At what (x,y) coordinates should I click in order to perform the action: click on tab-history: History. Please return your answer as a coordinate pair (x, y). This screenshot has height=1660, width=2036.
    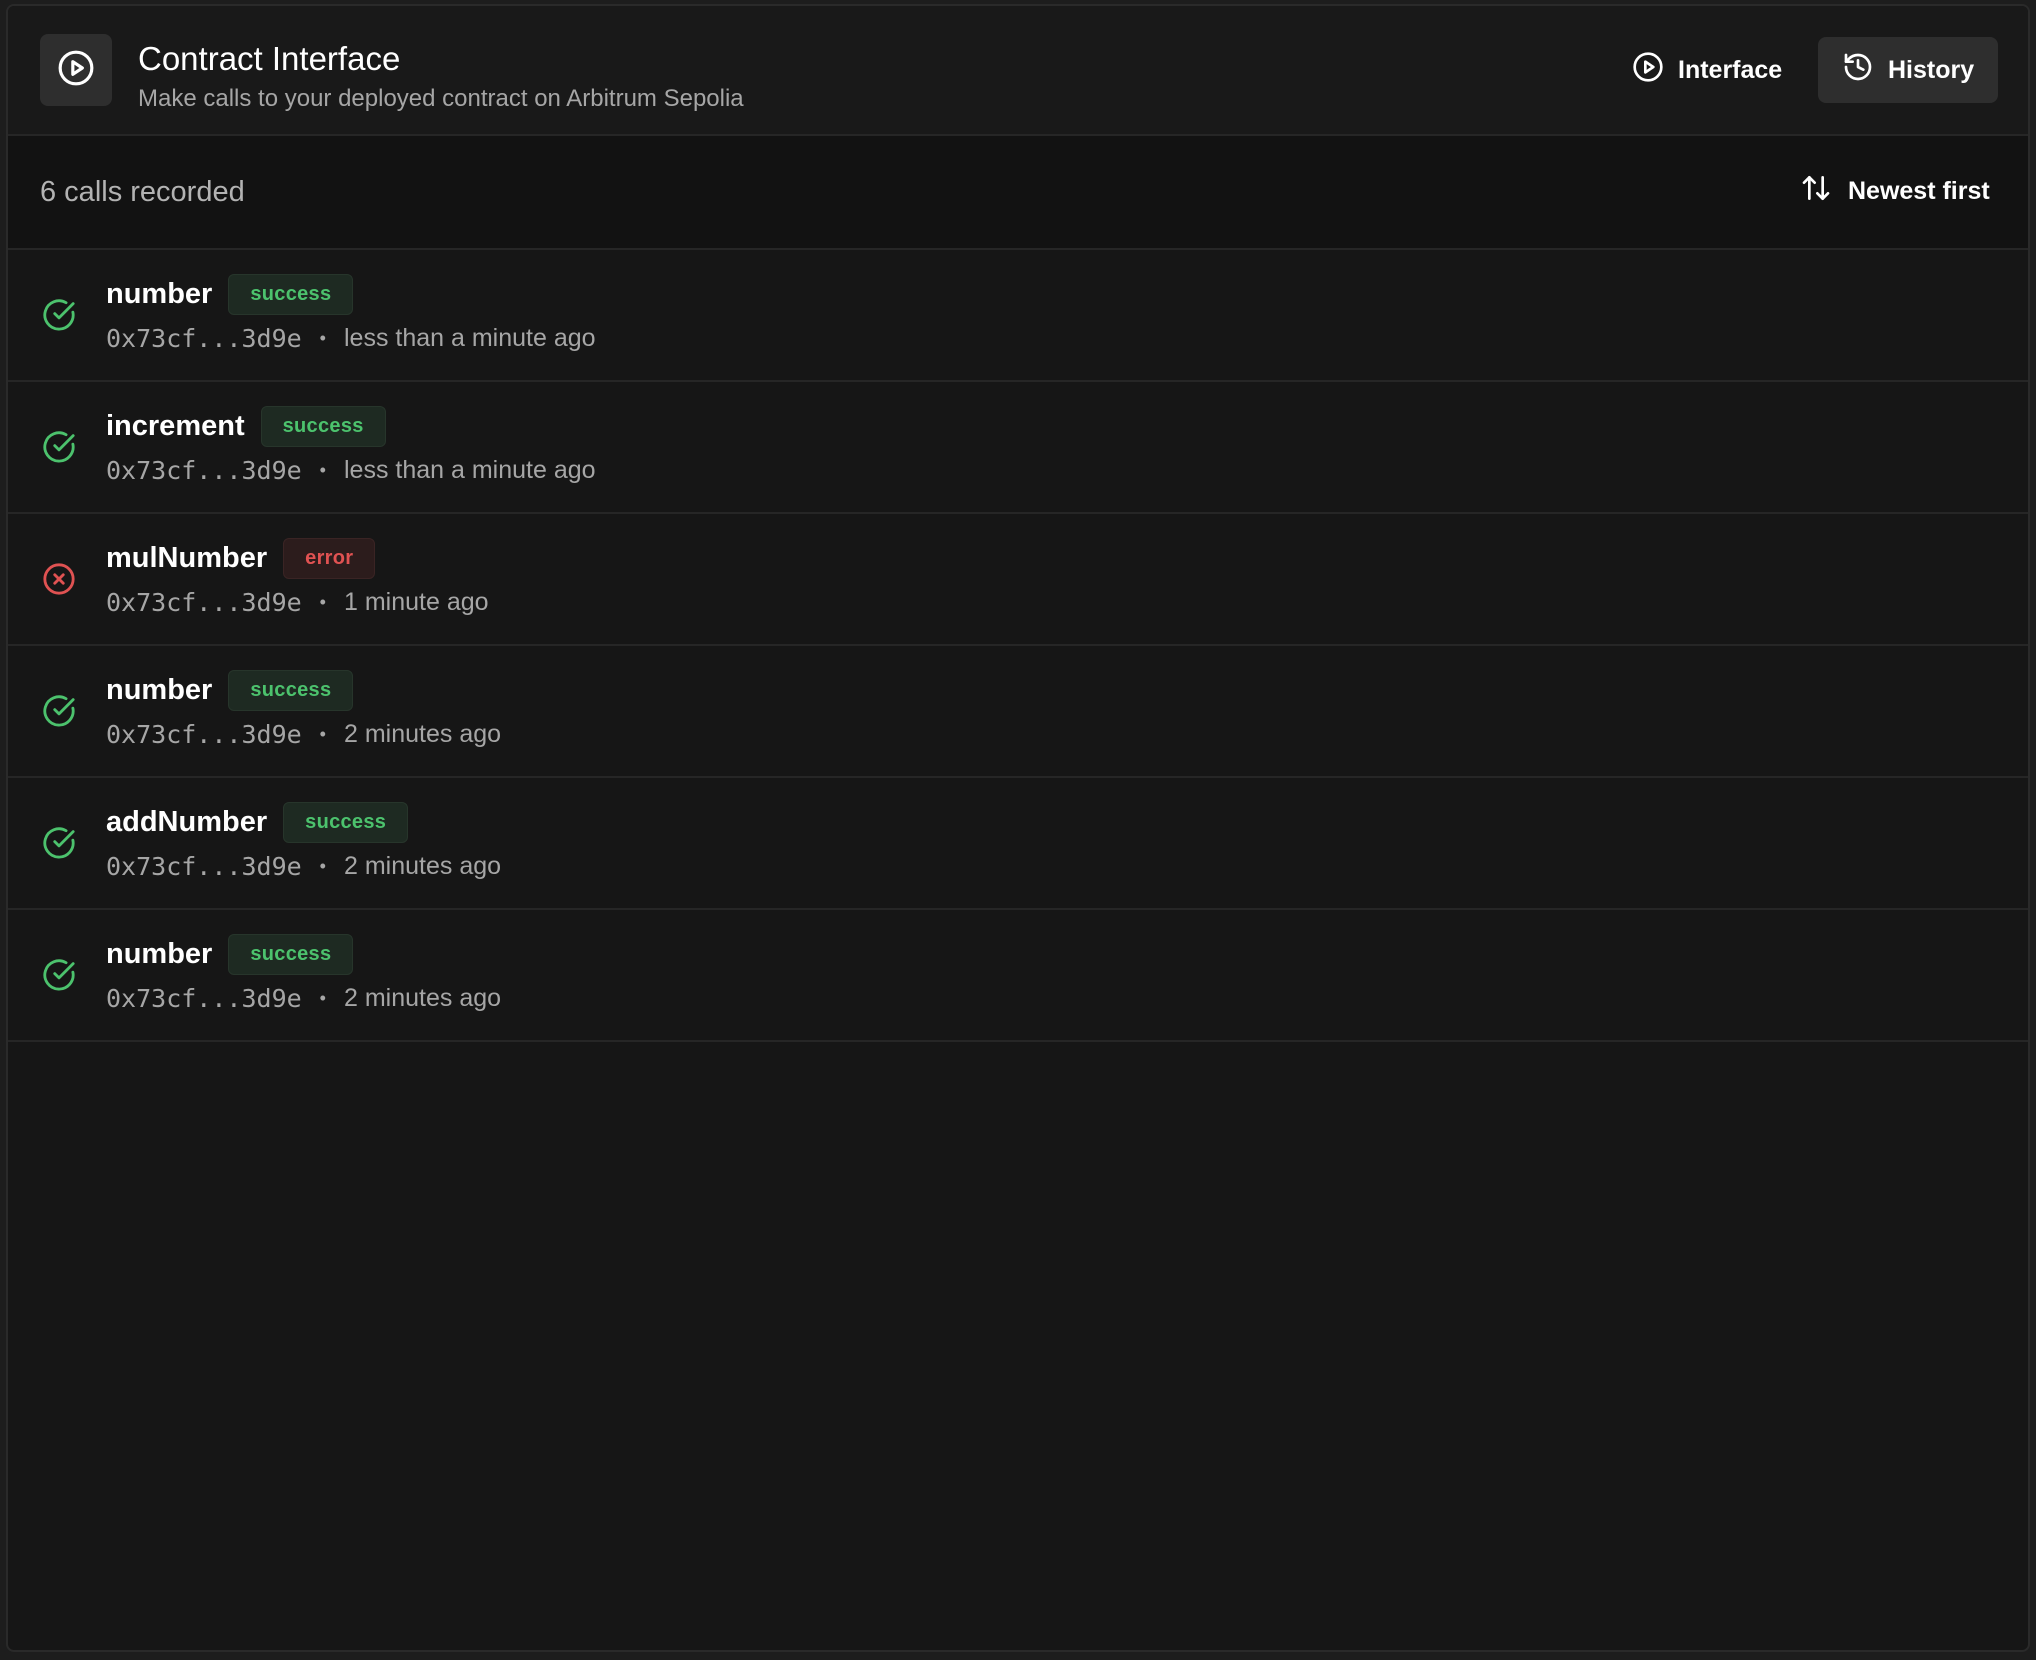
    Looking at the image, I should click on (1908, 70).